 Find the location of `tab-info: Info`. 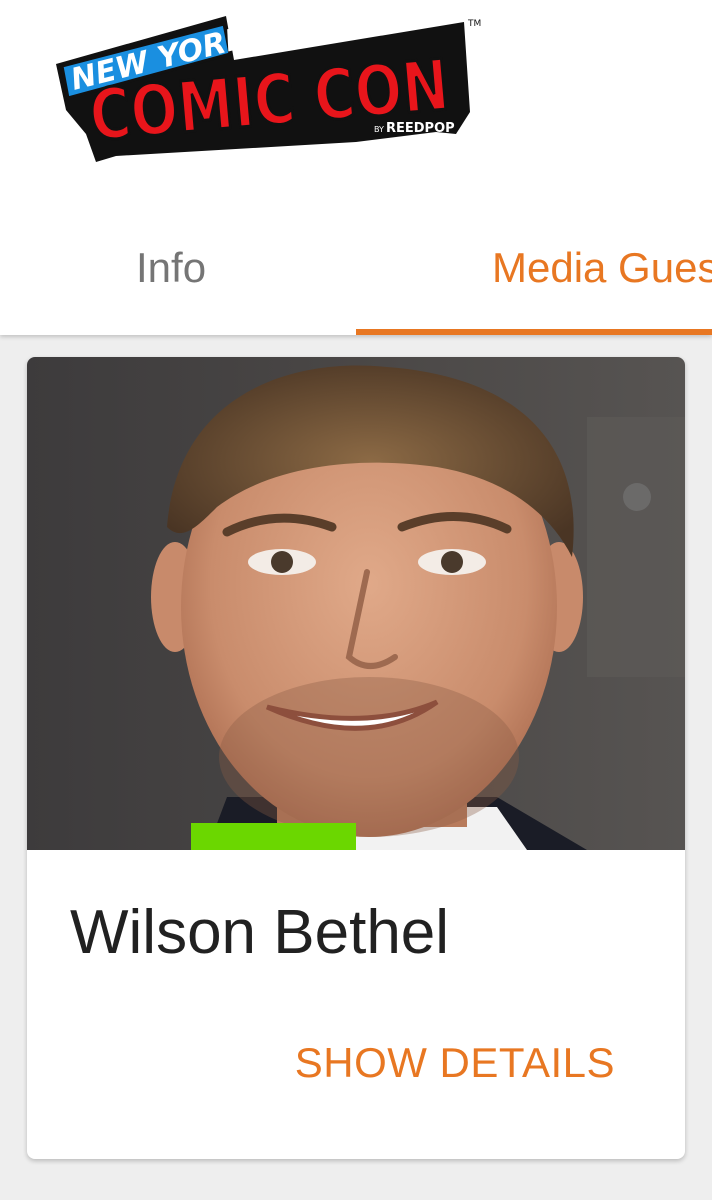

tab-info: Info is located at coordinates (178, 270).